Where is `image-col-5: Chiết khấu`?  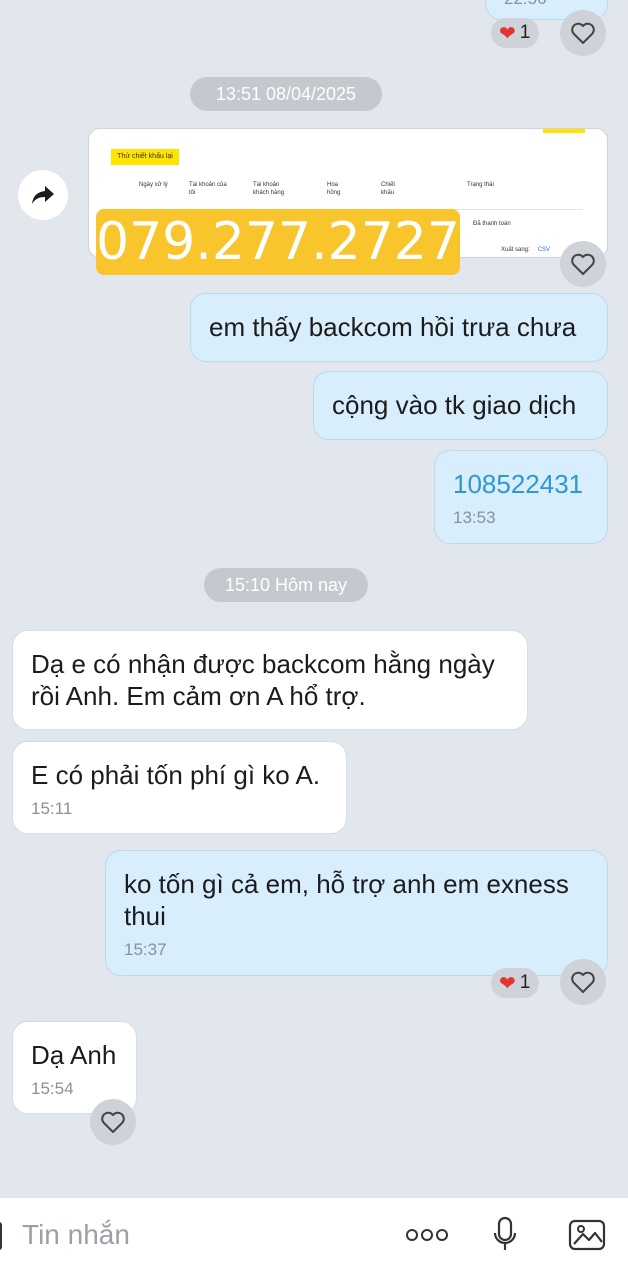
image-col-5: Chiết khấu is located at coordinates (388, 189).